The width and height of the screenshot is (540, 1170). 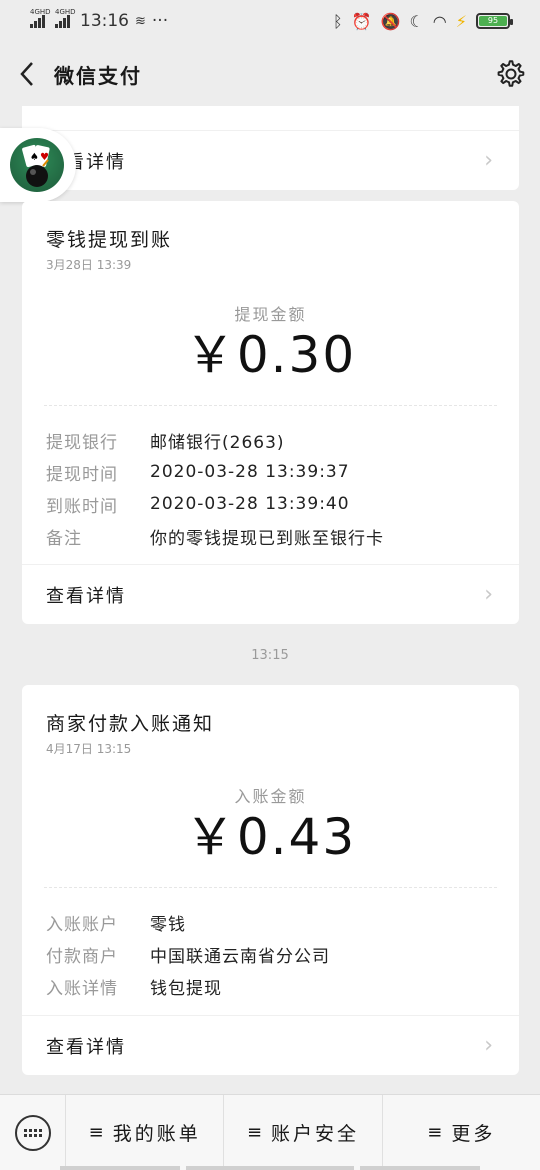 I want to click on settings-button, so click(x=511, y=74).